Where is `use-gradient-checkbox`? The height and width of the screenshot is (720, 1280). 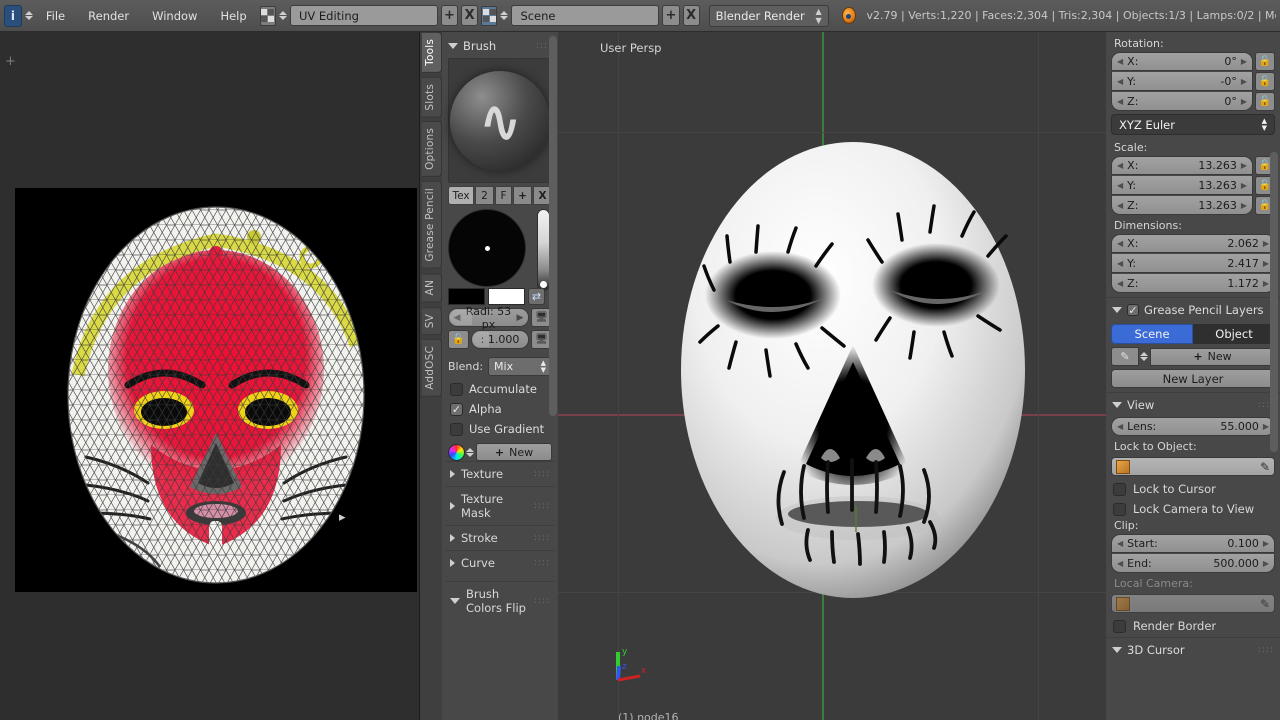 use-gradient-checkbox is located at coordinates (456, 429).